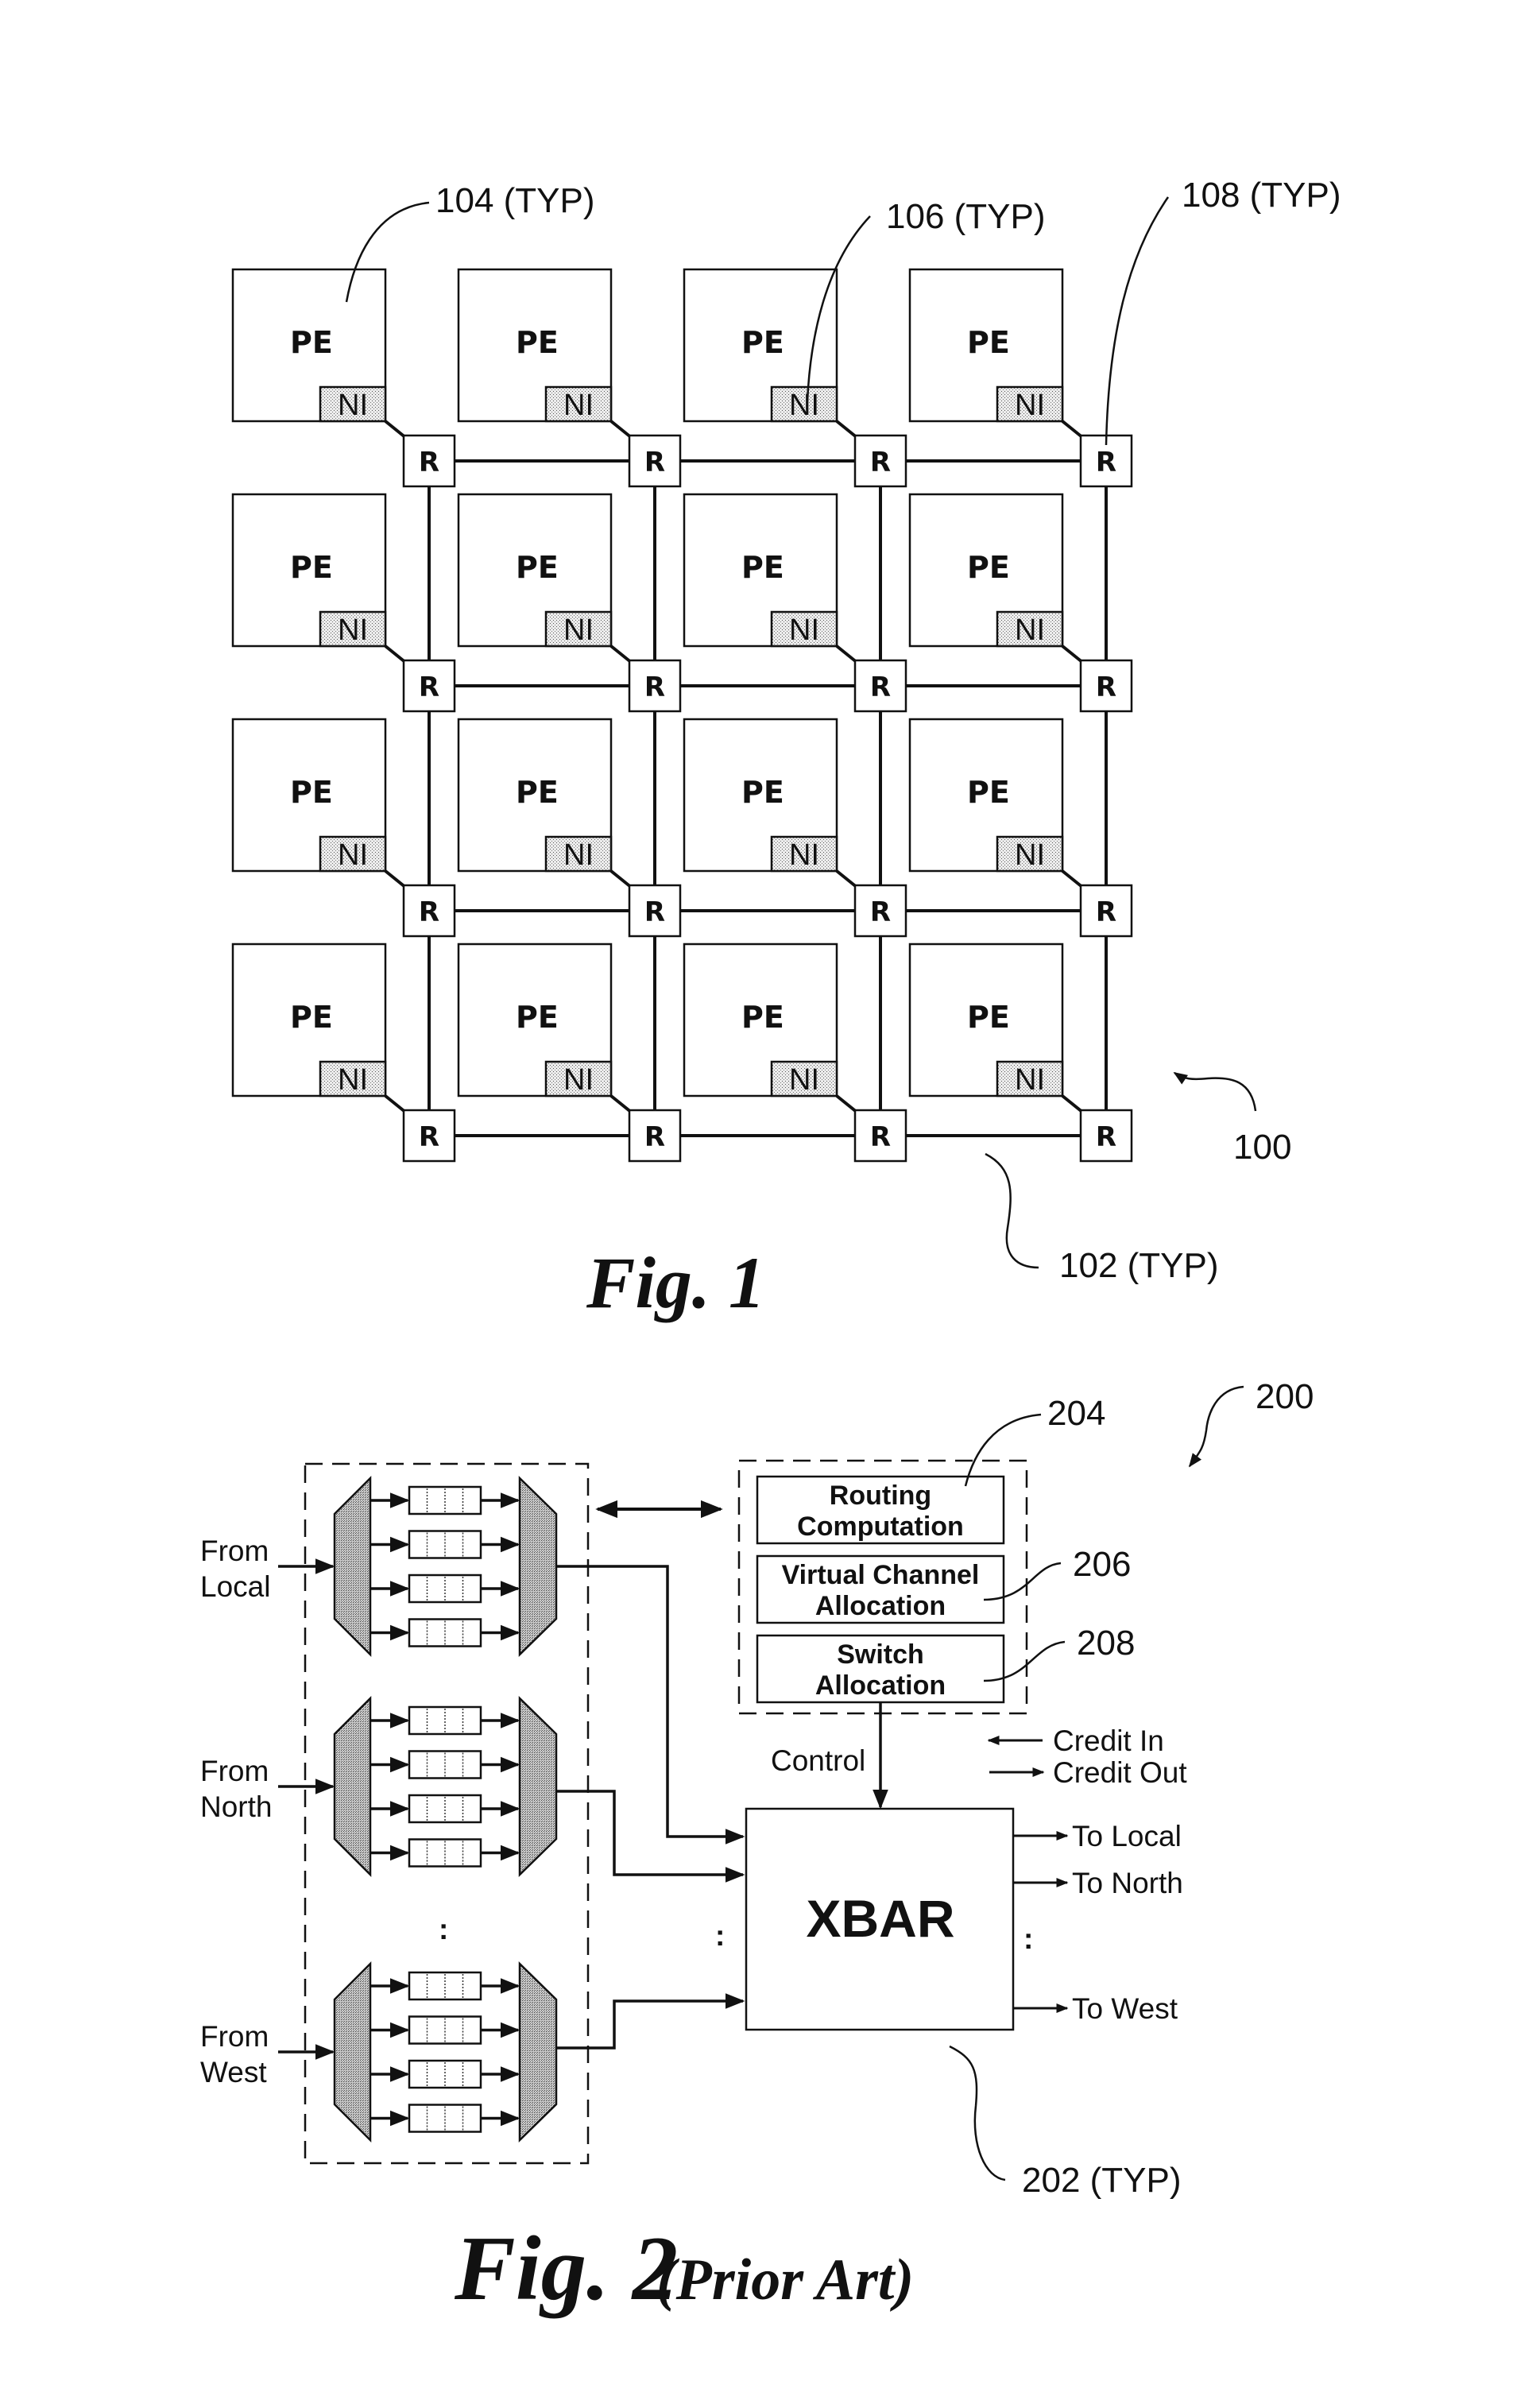 The width and height of the screenshot is (1540, 2400). Describe the element at coordinates (1106, 1643) in the screenshot. I see `ref-label-208: 208` at that location.